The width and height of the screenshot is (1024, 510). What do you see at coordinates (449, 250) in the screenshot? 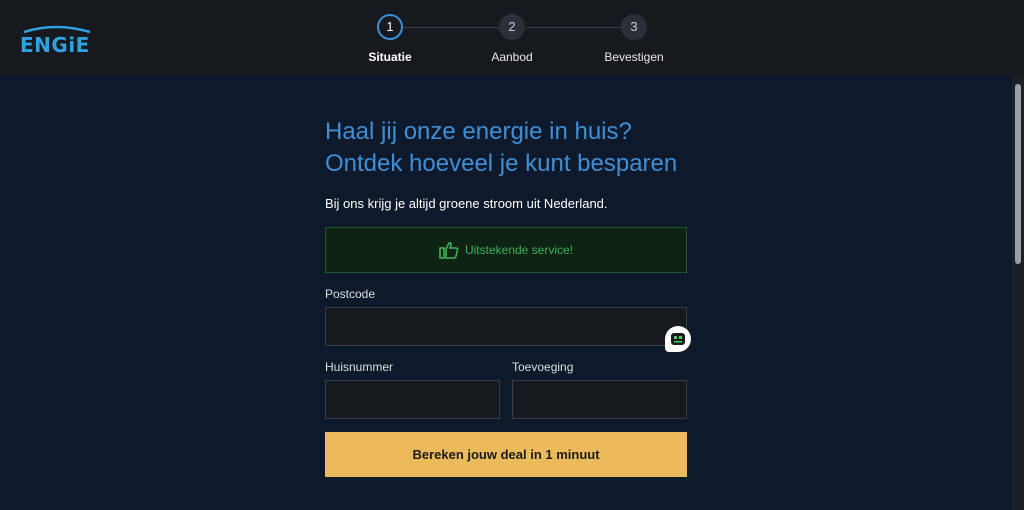
I see `thumbs-up-icon` at bounding box center [449, 250].